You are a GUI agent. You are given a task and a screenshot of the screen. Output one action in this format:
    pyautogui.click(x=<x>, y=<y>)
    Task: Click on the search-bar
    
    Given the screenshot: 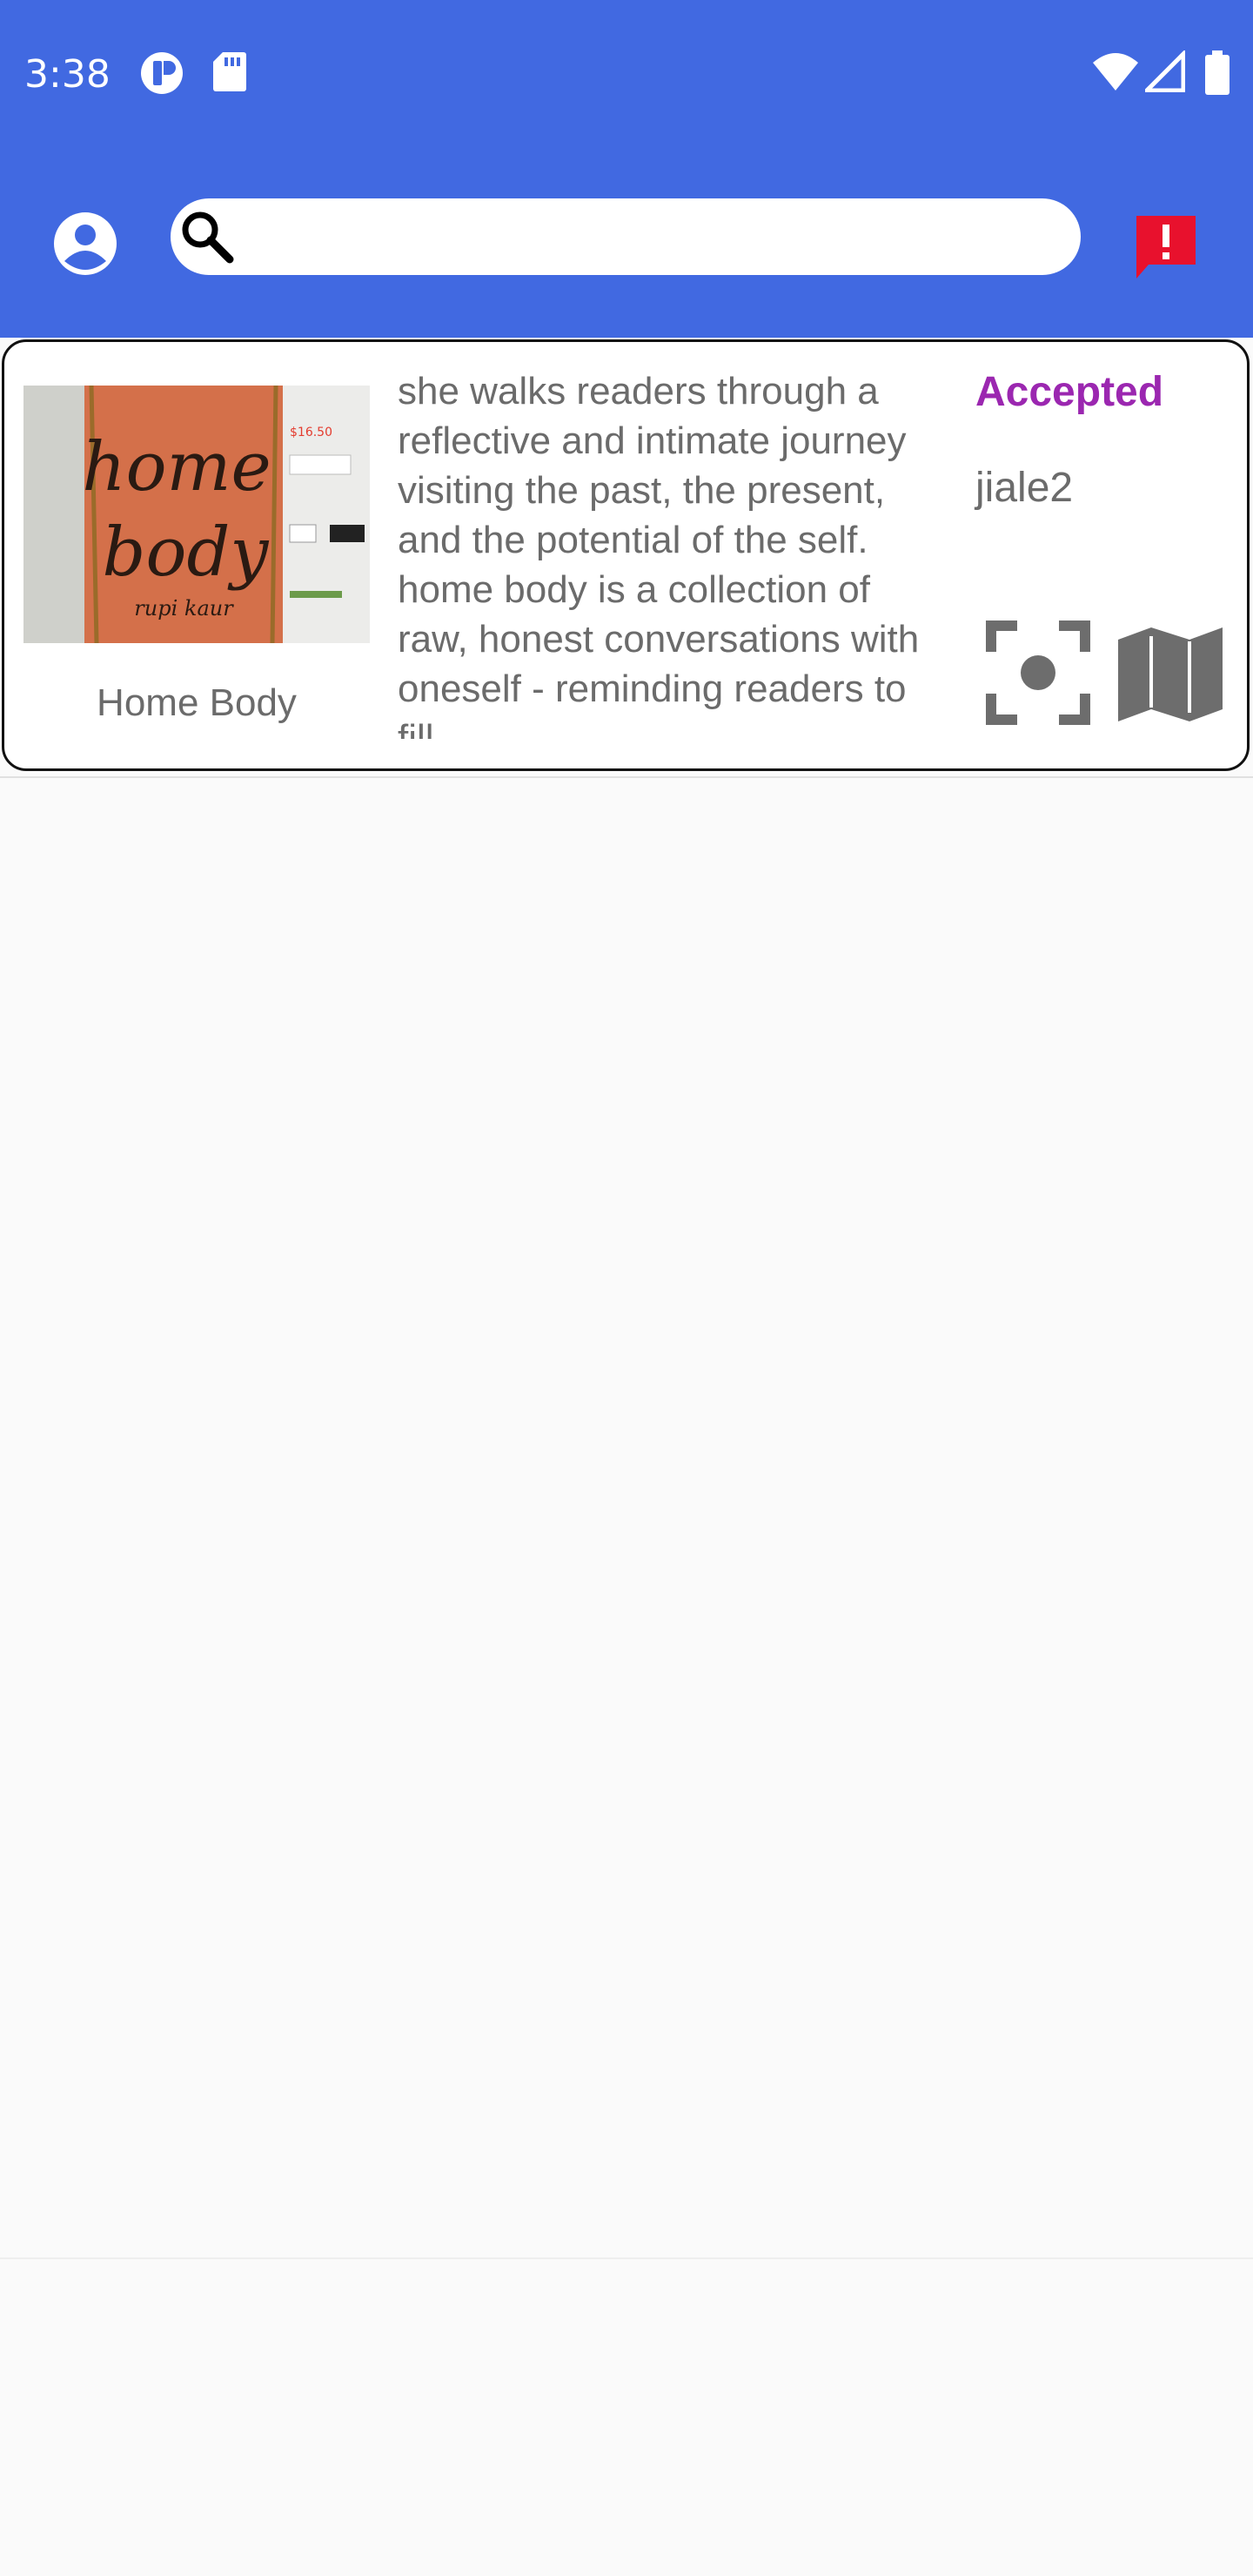 What is the action you would take?
    pyautogui.click(x=626, y=237)
    